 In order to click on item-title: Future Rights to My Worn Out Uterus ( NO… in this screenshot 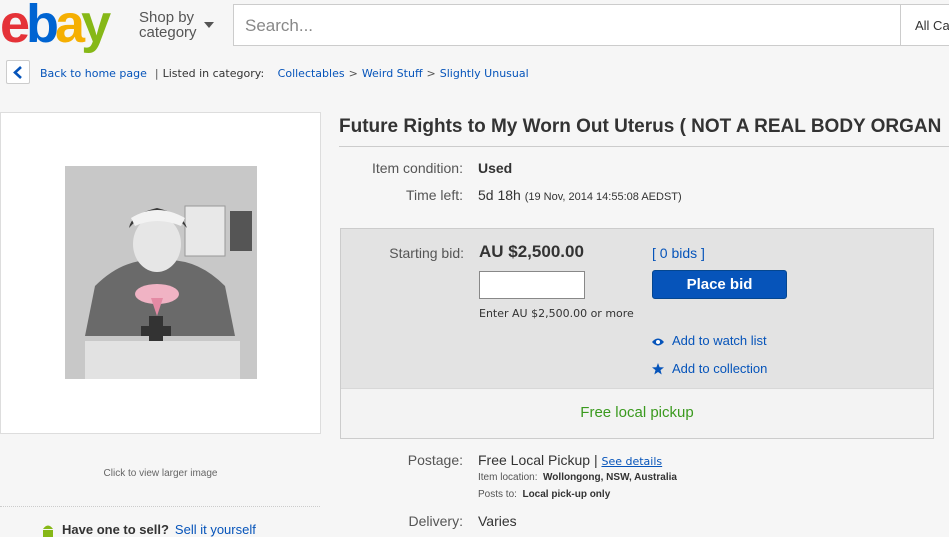, I will do `click(640, 126)`.